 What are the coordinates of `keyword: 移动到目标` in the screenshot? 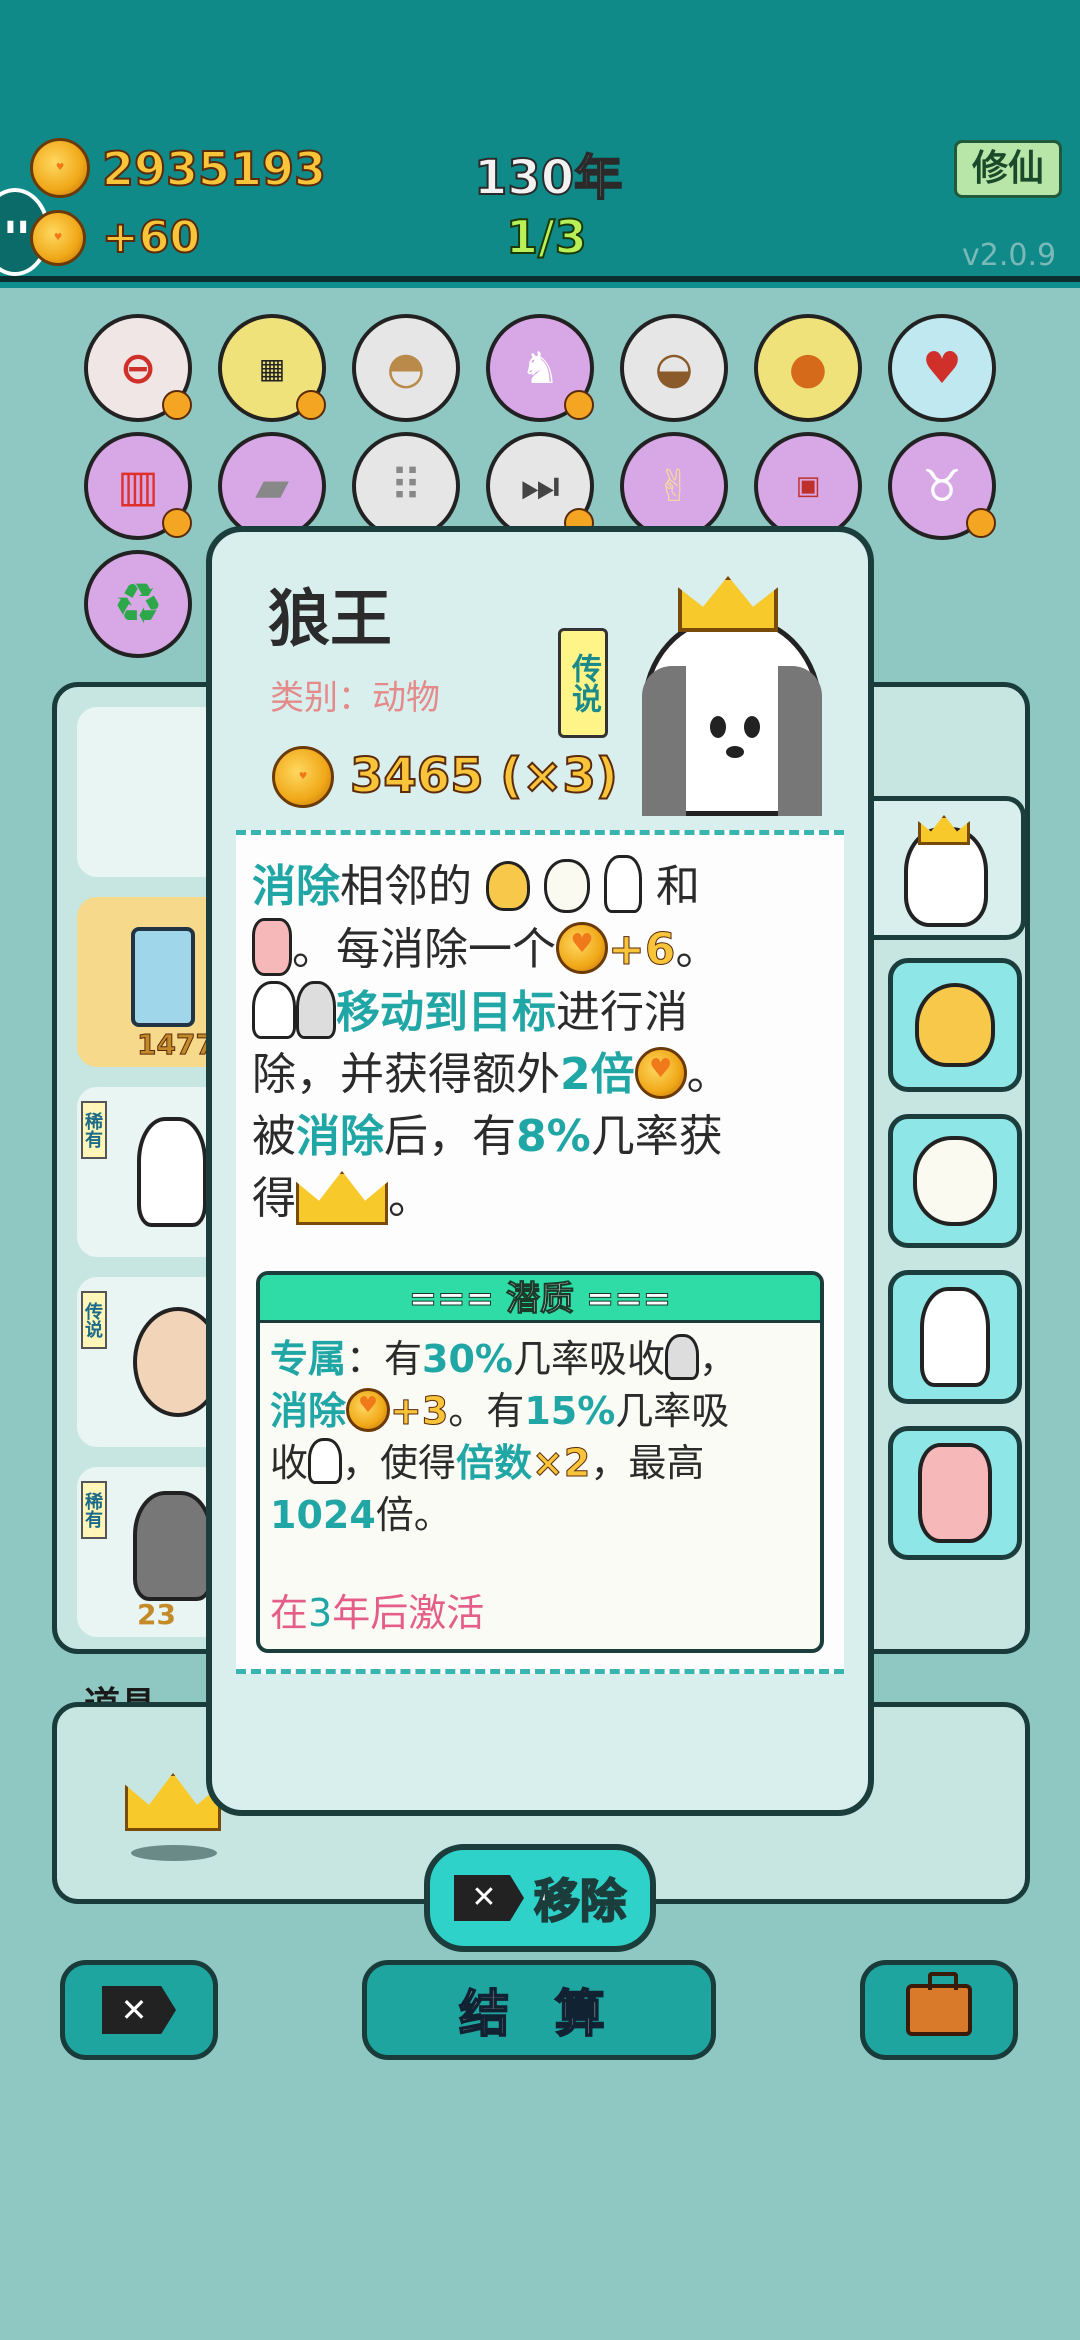 It's located at (446, 1012).